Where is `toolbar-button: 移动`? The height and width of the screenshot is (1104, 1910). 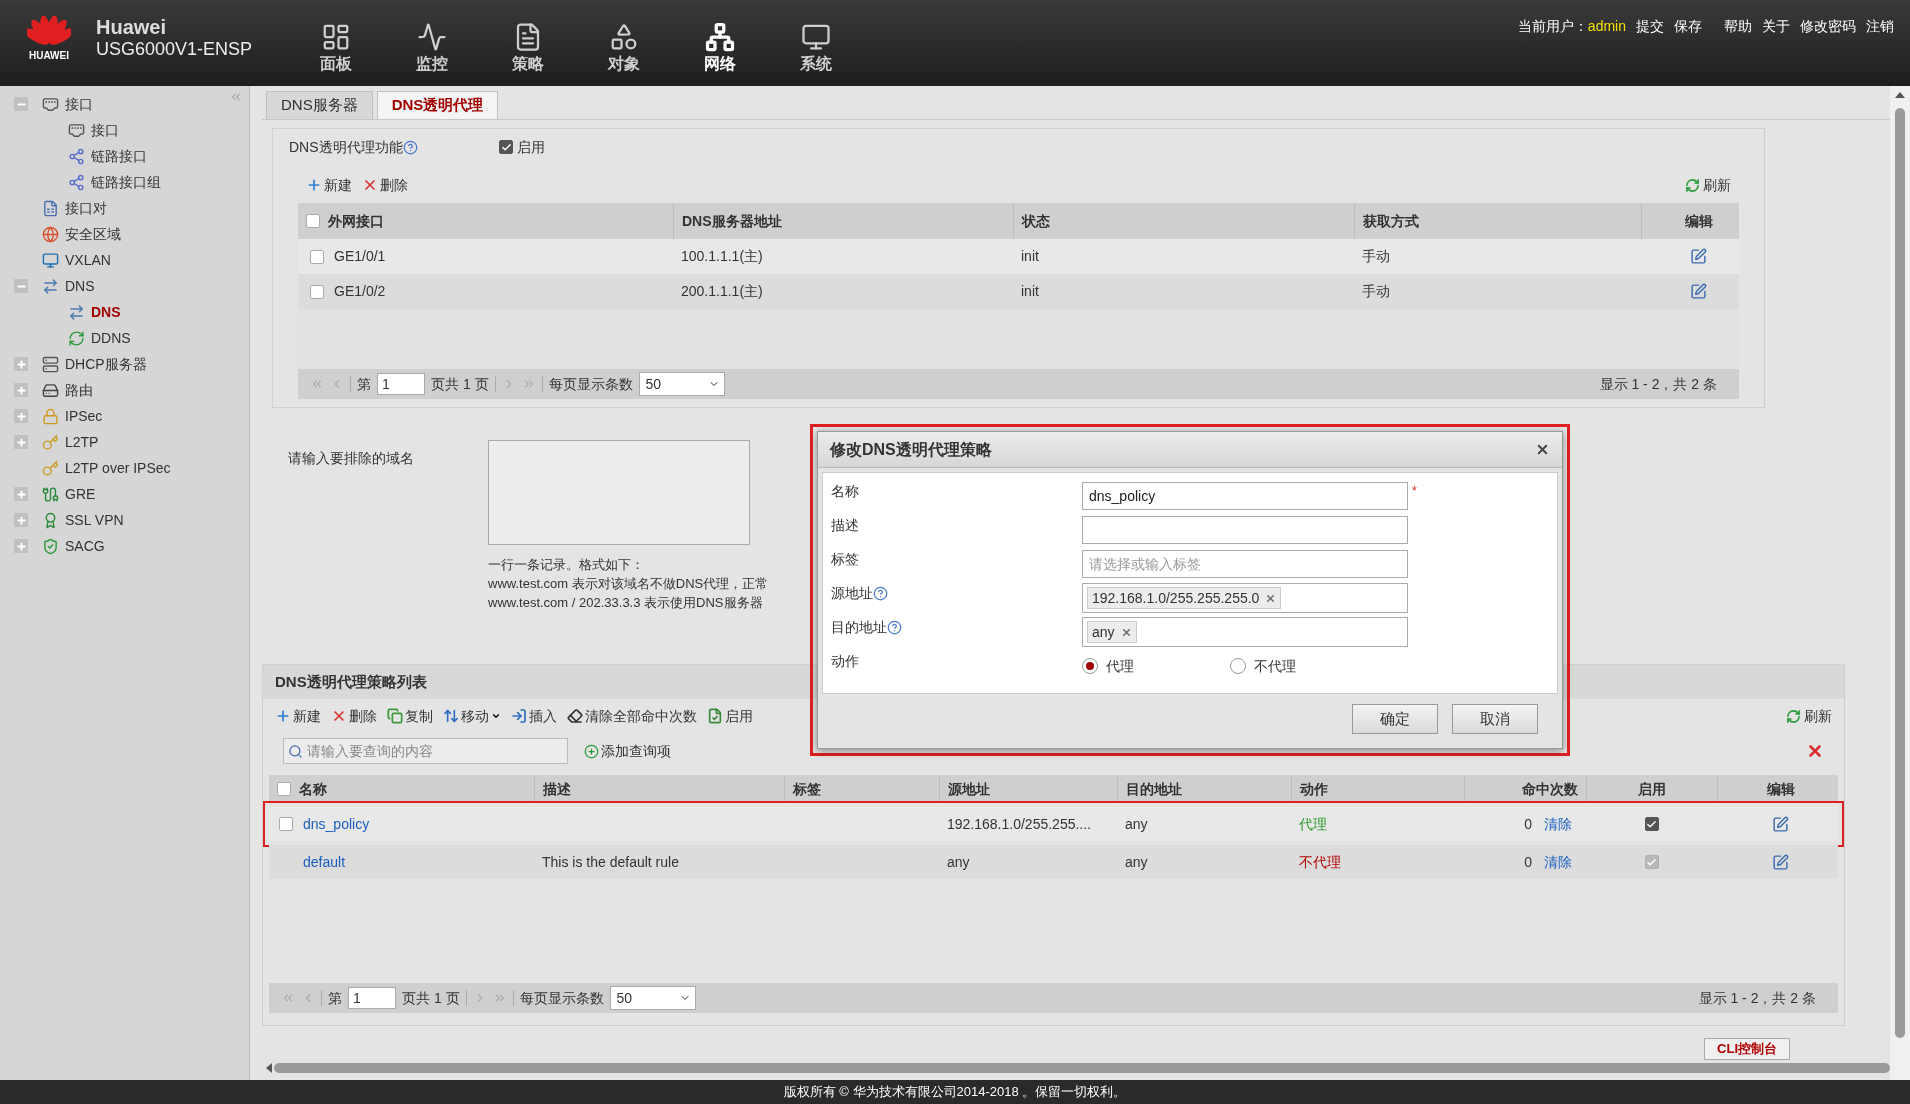 toolbar-button: 移动 is located at coordinates (475, 716).